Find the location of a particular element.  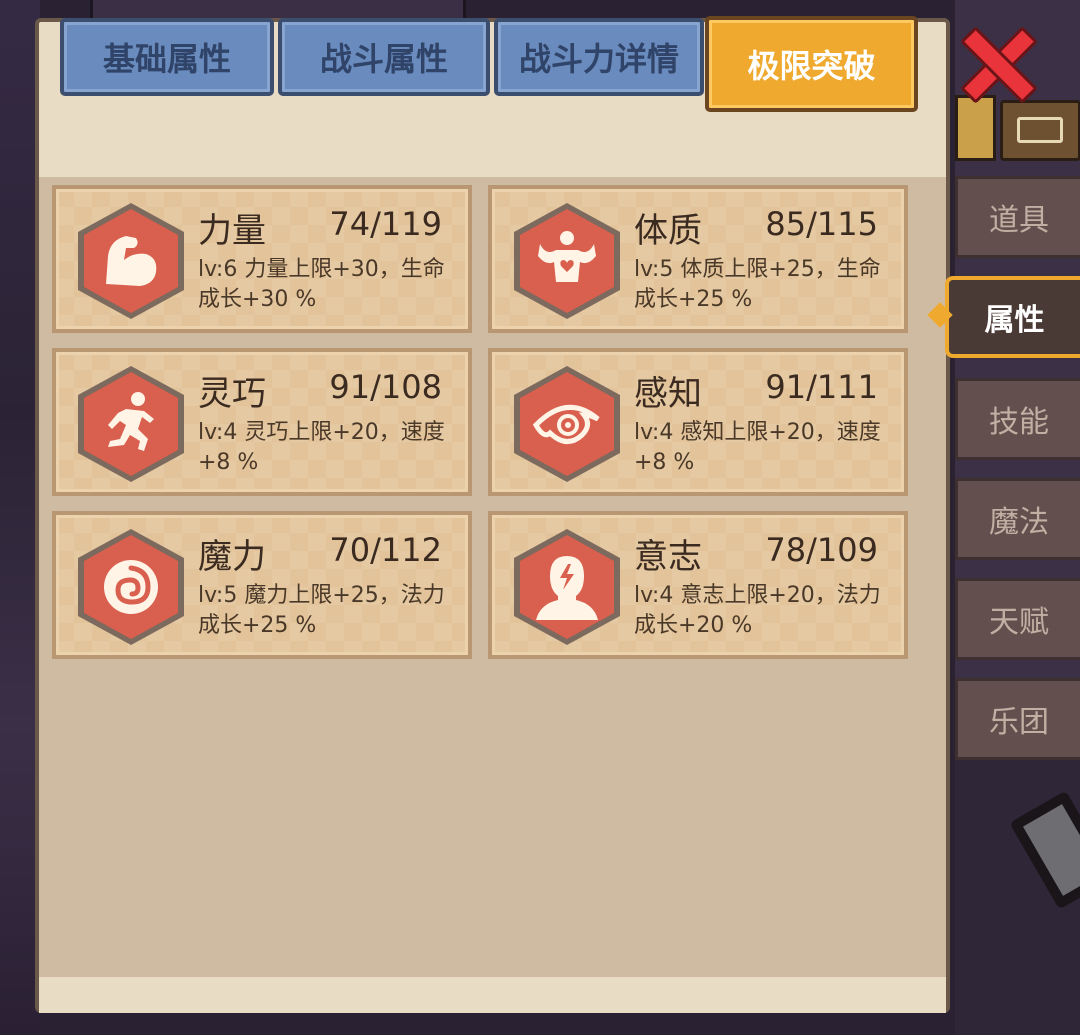

attribute-card-perception: 感知 91/111 lv:4 感知上限+20，速度+8 % is located at coordinates (698, 422).